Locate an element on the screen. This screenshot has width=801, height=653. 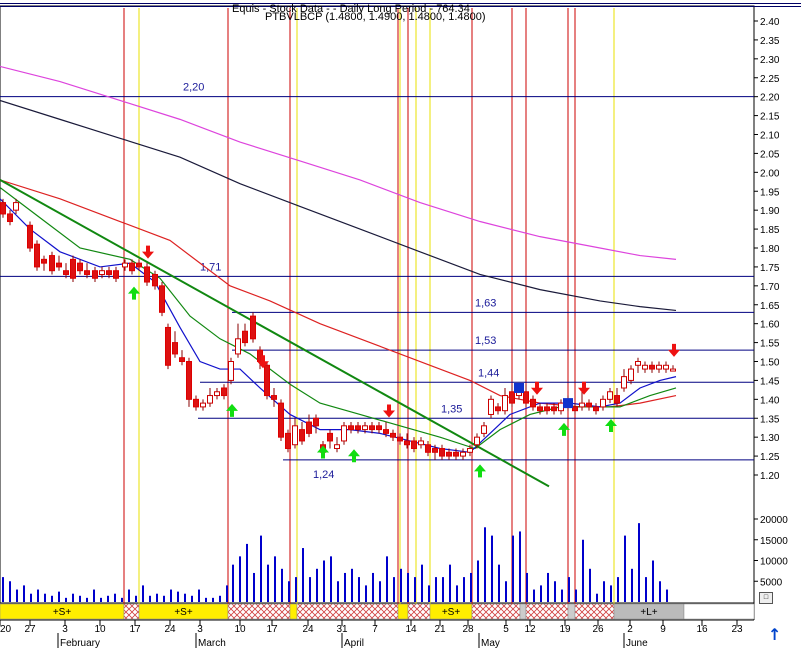
volume-tick-label: 15000 is located at coordinates (774, 541).